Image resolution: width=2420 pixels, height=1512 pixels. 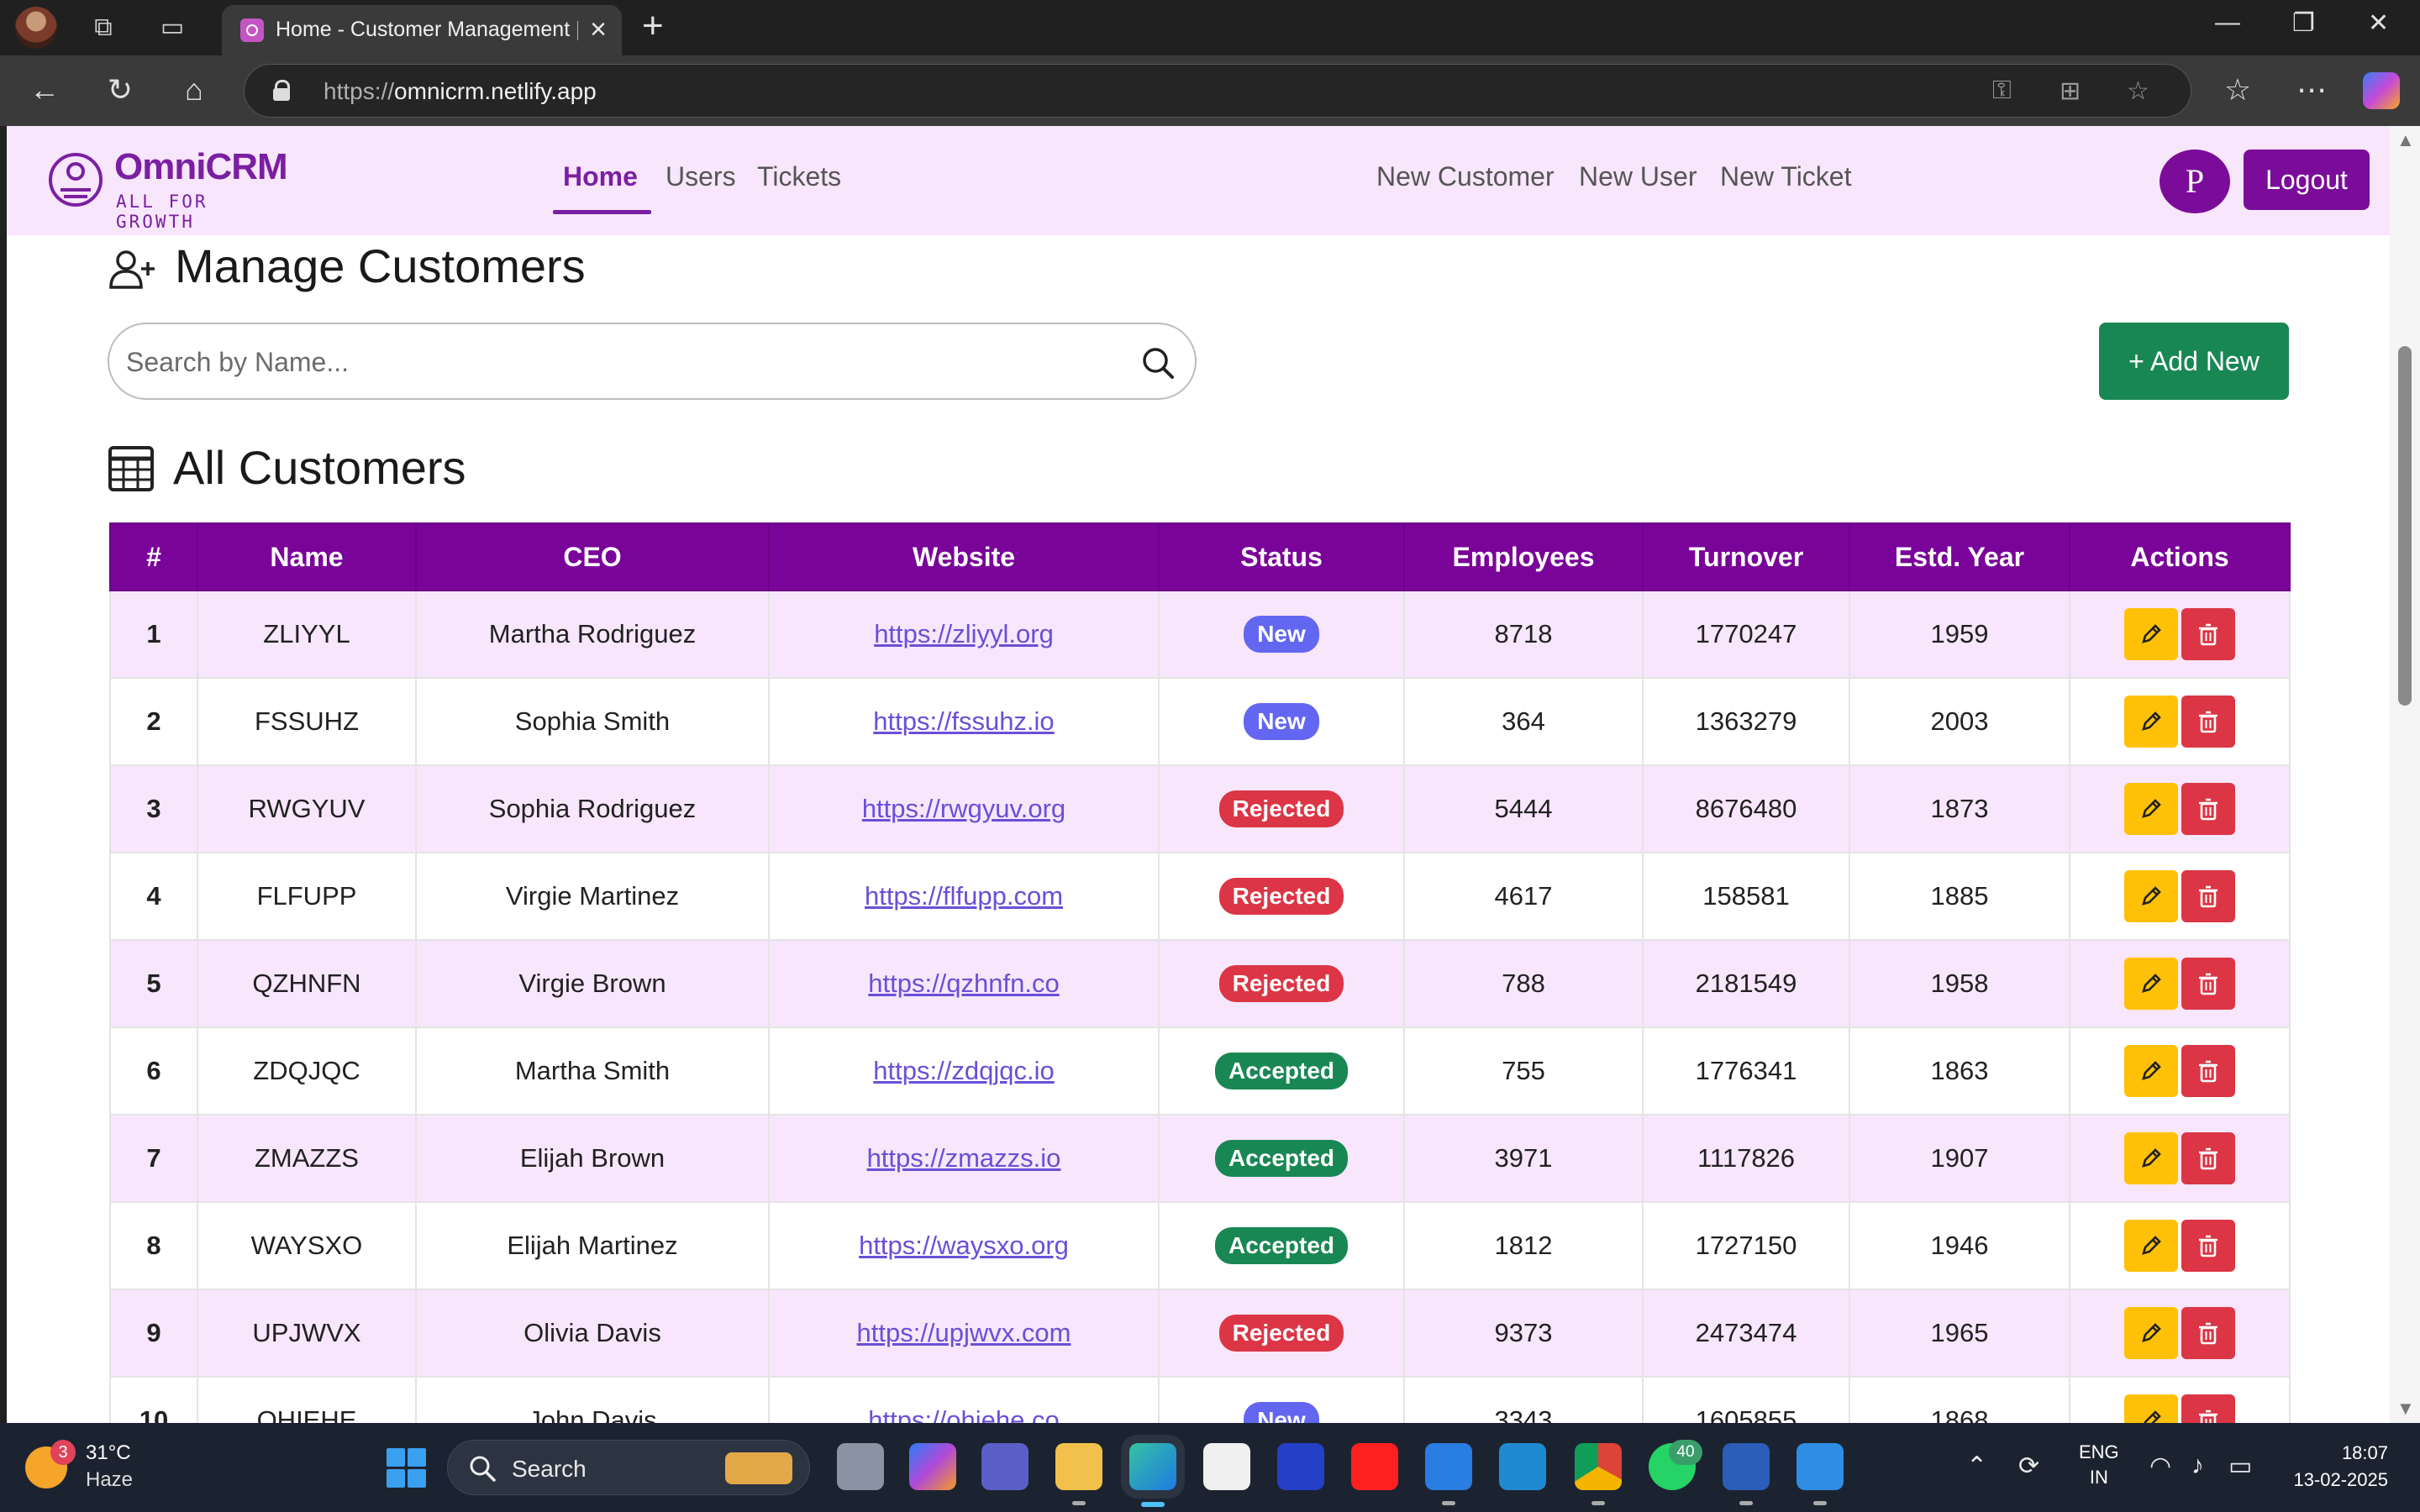 What do you see at coordinates (932, 1466) in the screenshot?
I see `copilot-app-icon` at bounding box center [932, 1466].